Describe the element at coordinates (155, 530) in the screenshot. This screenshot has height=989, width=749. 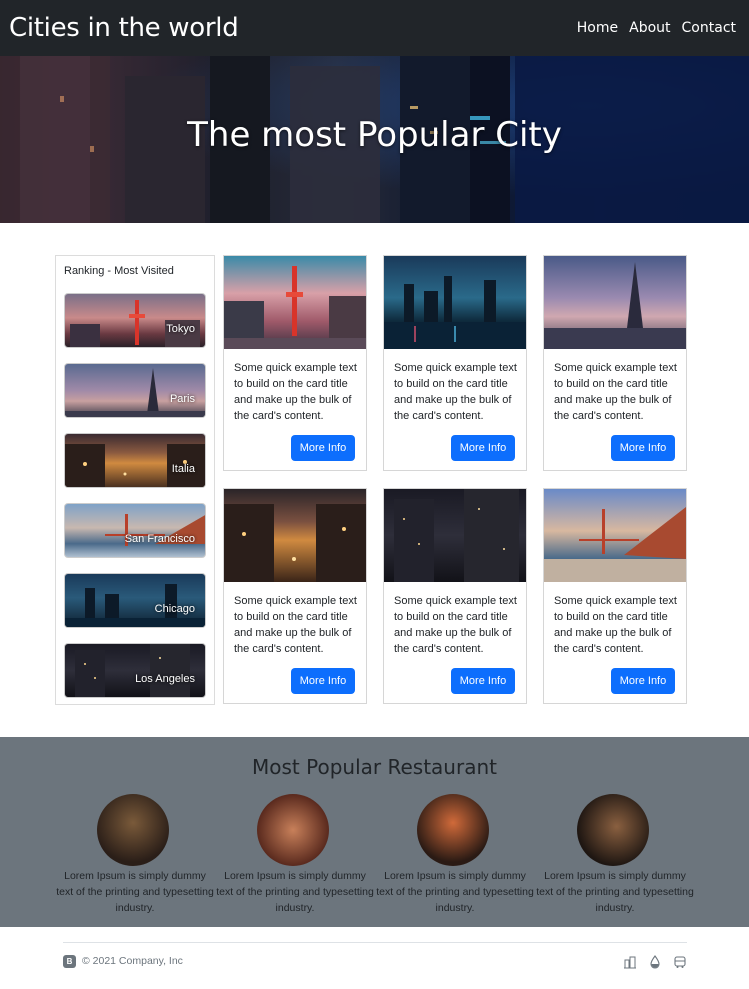
I see `san-francisco-image` at that location.